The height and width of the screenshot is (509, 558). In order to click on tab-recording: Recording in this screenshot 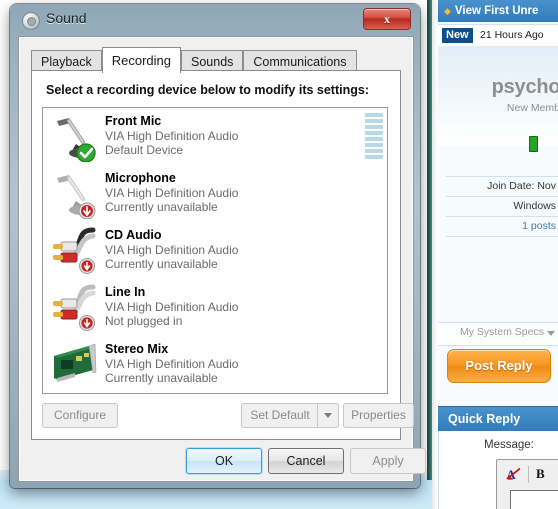, I will do `click(141, 60)`.